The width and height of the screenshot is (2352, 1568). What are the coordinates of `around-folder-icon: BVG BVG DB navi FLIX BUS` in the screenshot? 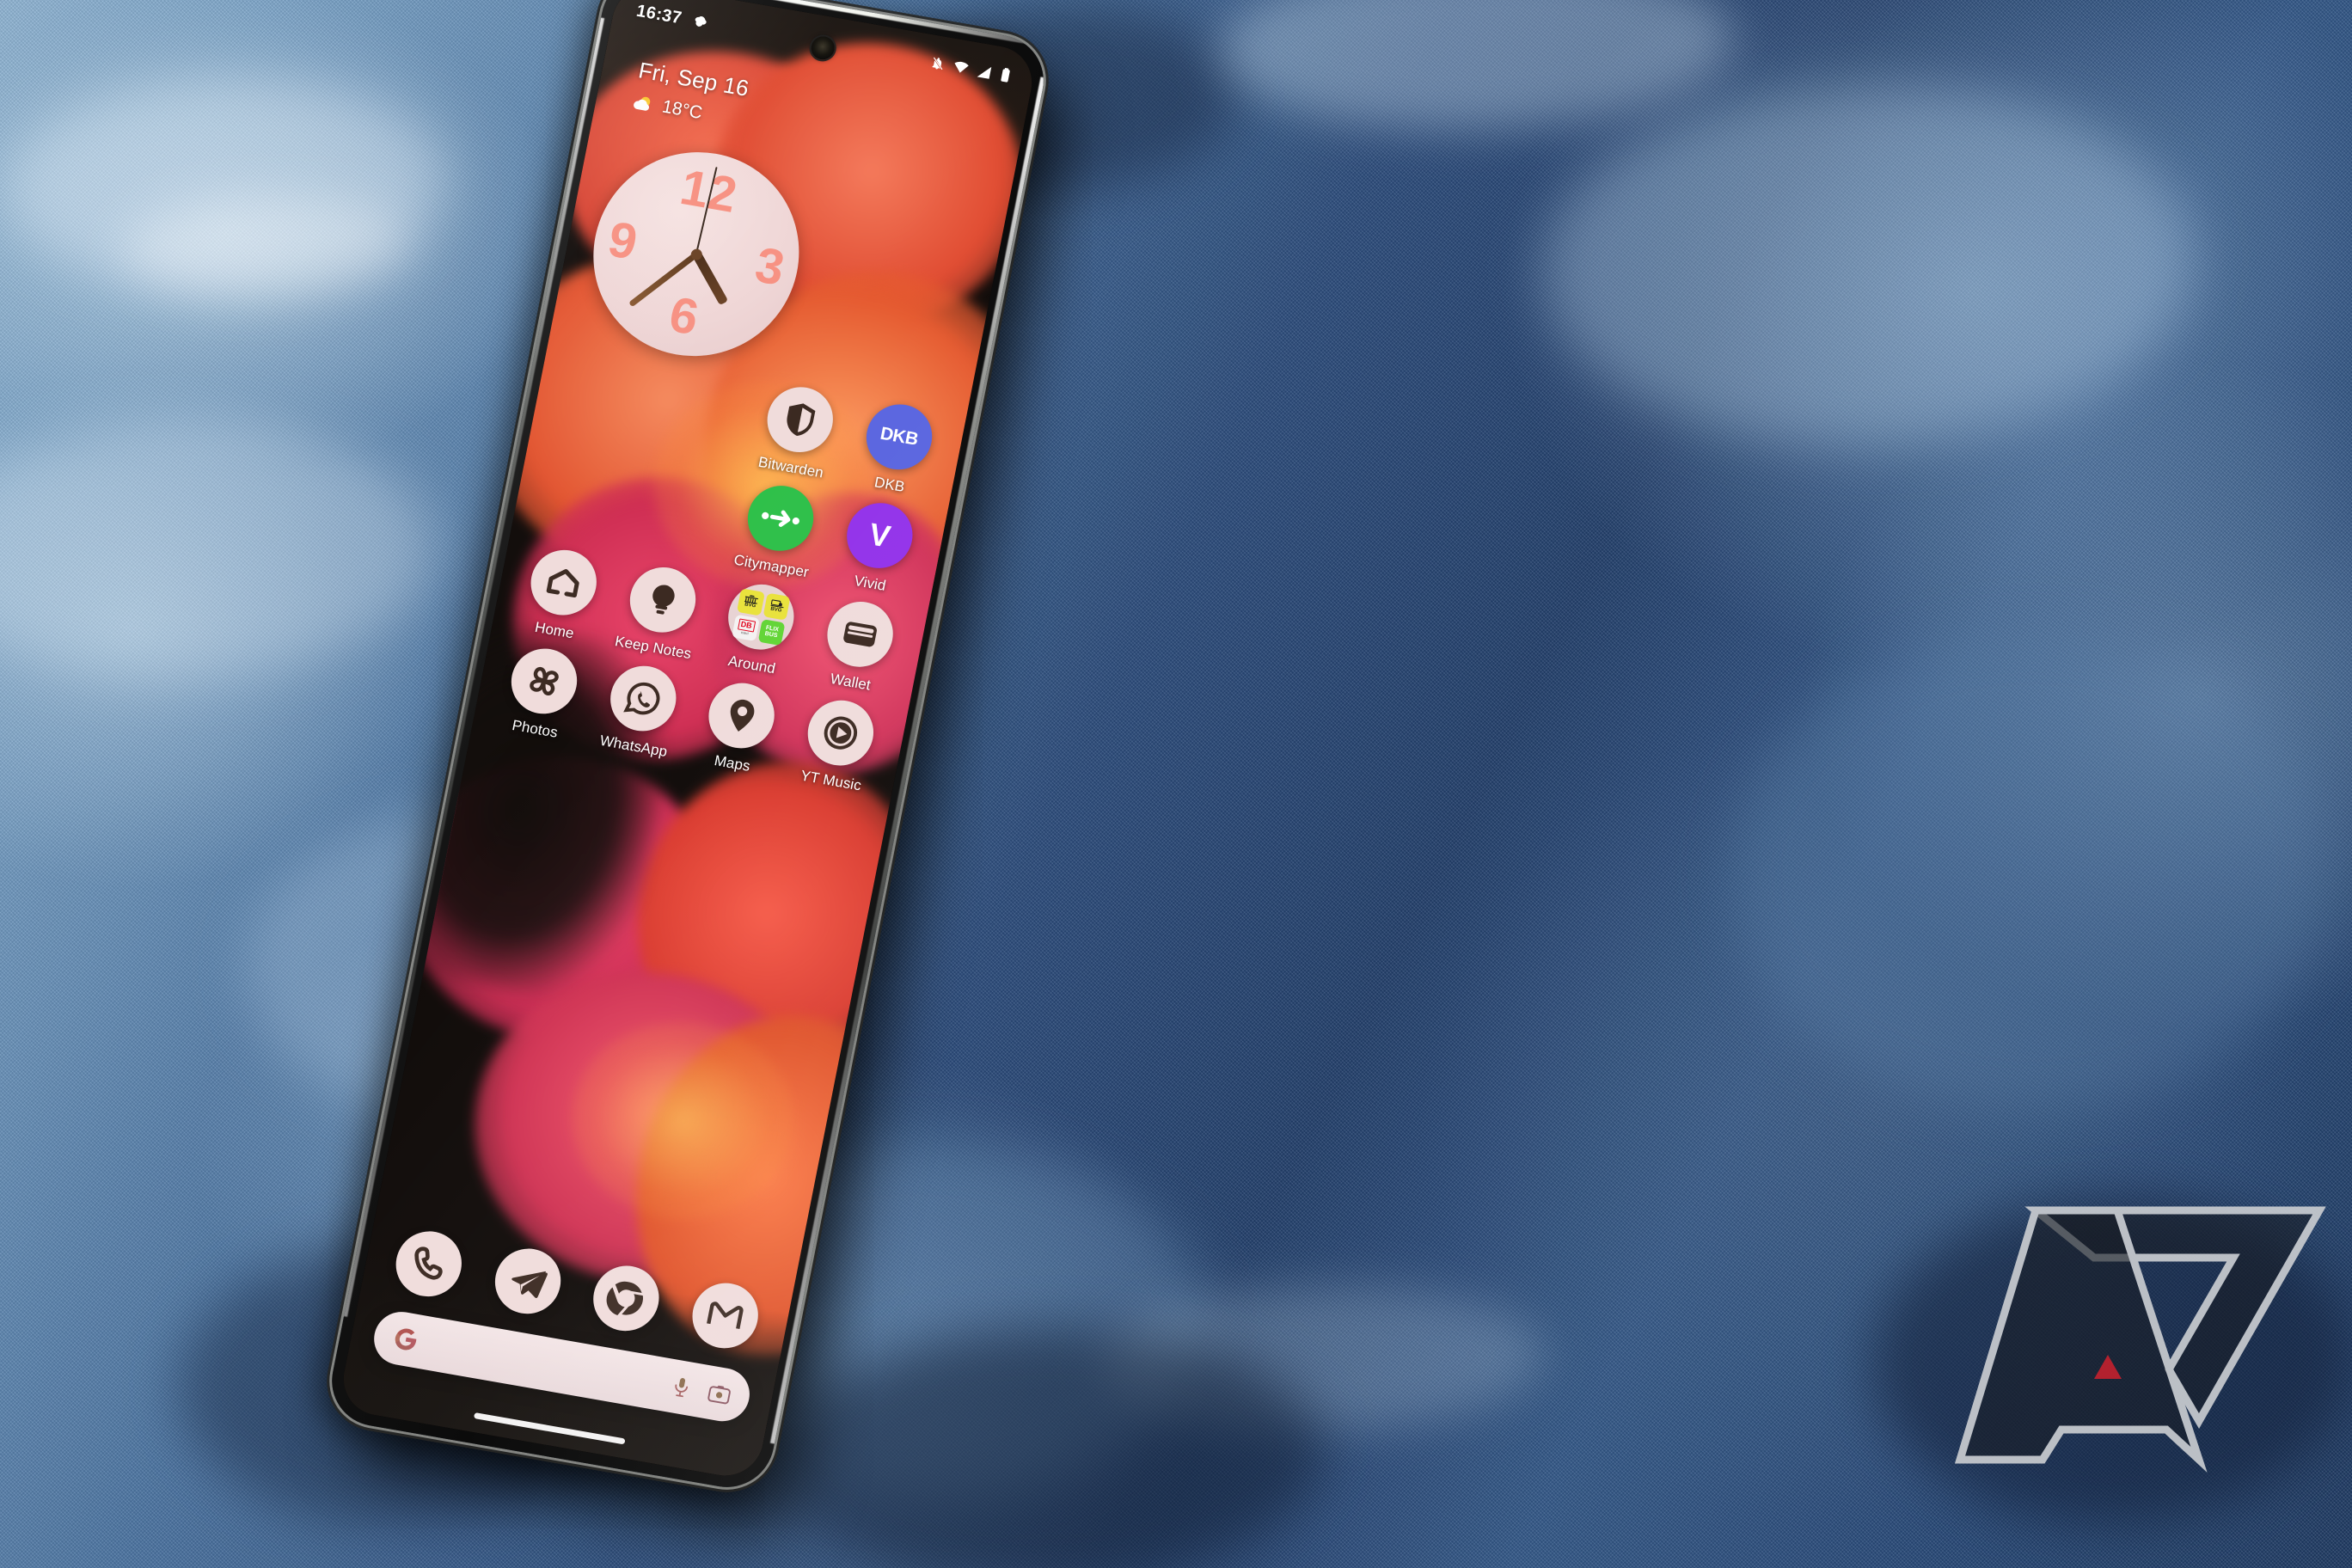 It's located at (761, 617).